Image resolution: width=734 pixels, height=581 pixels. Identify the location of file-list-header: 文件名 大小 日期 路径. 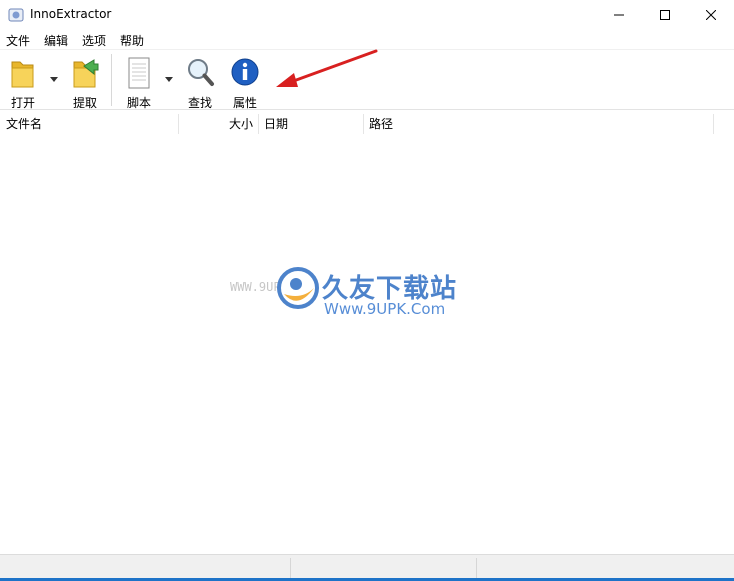
(367, 124).